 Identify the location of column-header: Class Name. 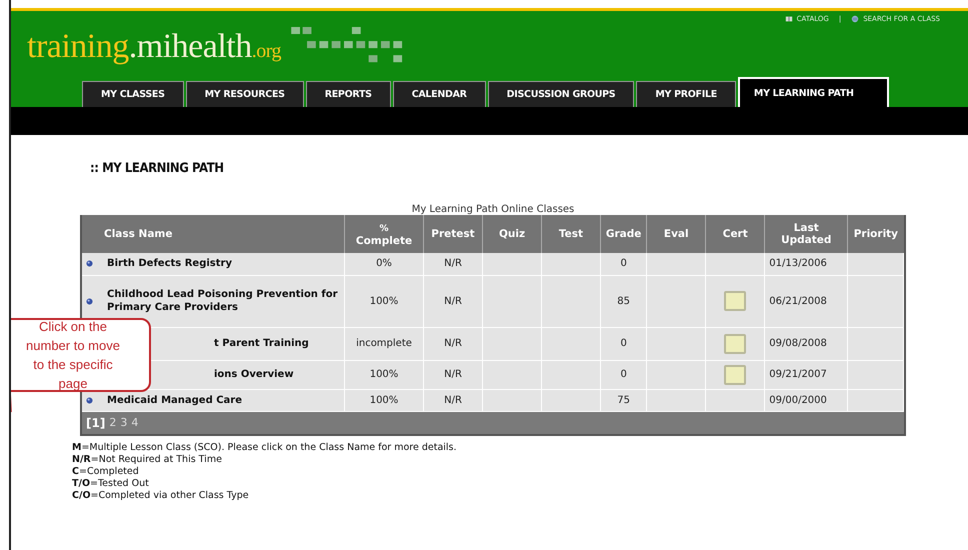
(138, 234).